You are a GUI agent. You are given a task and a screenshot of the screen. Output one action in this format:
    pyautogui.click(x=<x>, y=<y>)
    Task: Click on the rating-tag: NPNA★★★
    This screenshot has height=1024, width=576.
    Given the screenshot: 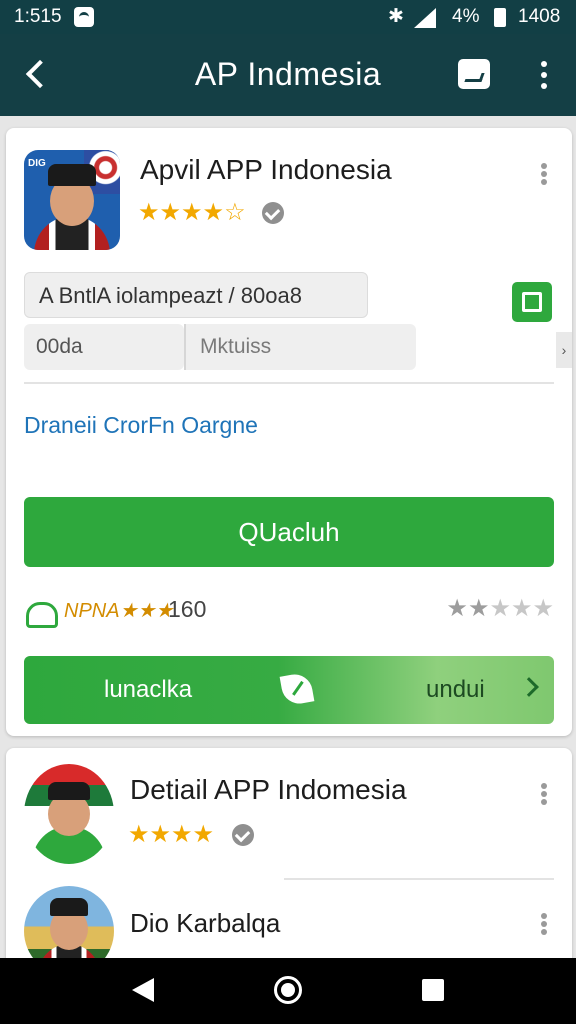 What is the action you would take?
    pyautogui.click(x=119, y=611)
    